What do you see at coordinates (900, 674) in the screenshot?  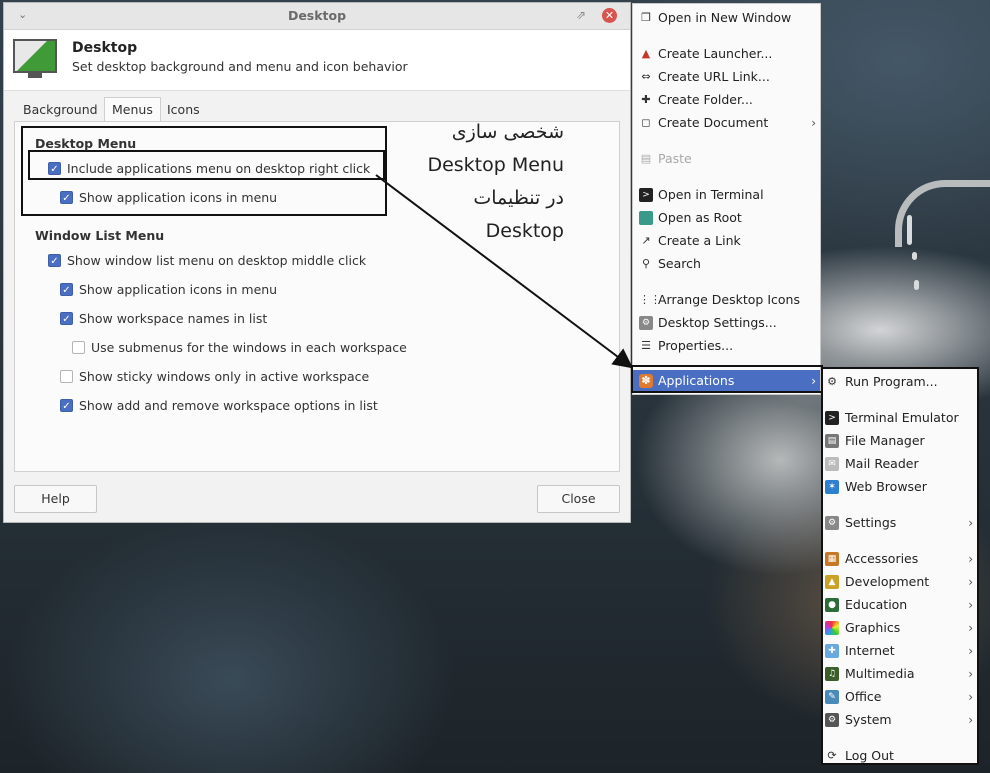 I see `menu-item-multimedia: ♫ Multimedia ›` at bounding box center [900, 674].